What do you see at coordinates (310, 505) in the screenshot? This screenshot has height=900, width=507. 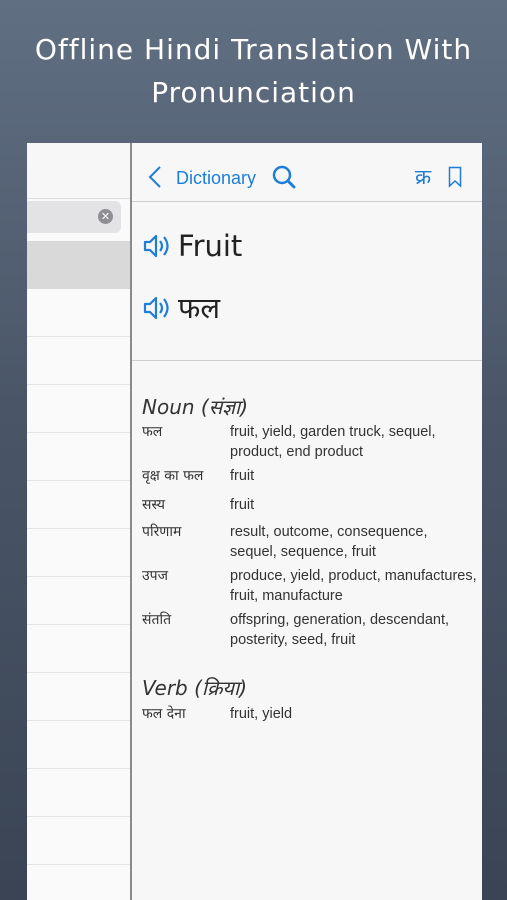 I see `definition-row: सस्य fruit` at bounding box center [310, 505].